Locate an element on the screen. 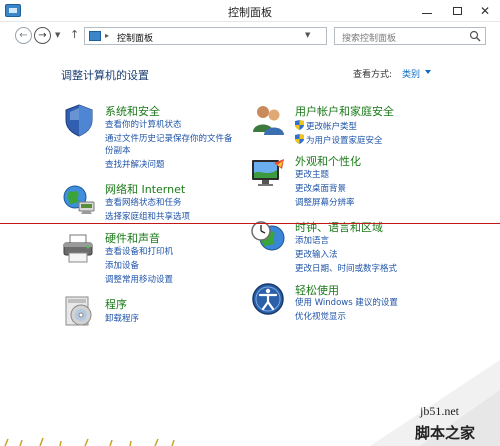 Image resolution: width=500 pixels, height=446 pixels. watermark-name: 脚本之家 is located at coordinates (445, 433).